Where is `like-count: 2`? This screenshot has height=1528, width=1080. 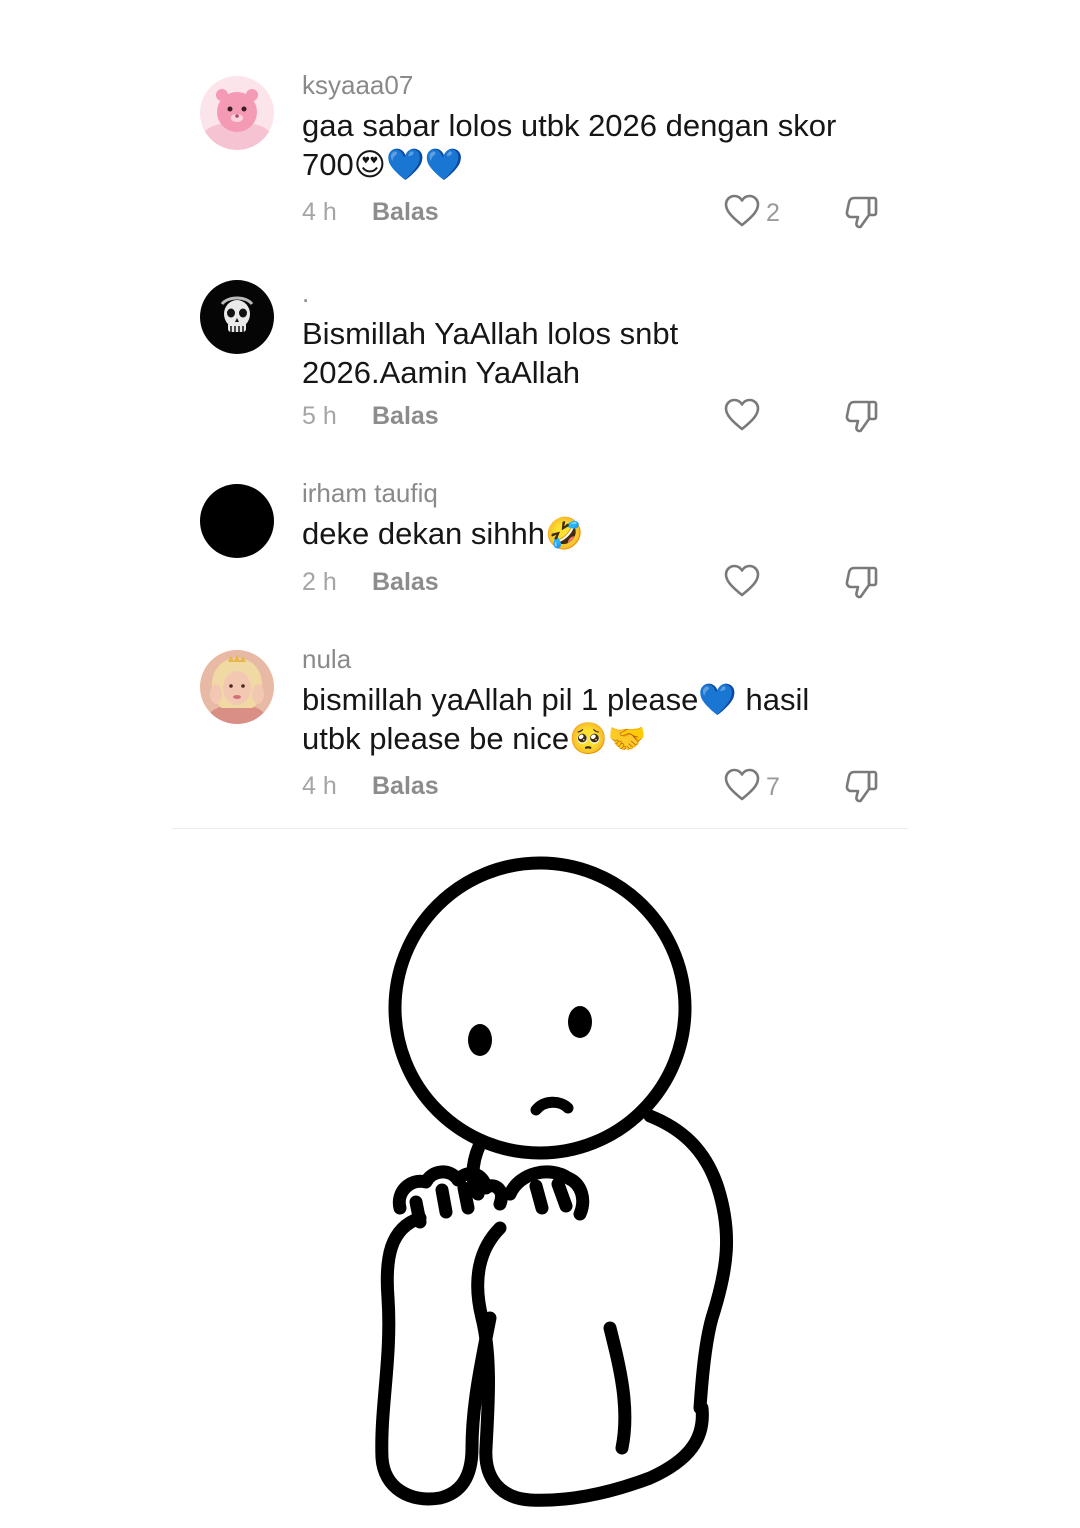
like-count: 2 is located at coordinates (773, 213).